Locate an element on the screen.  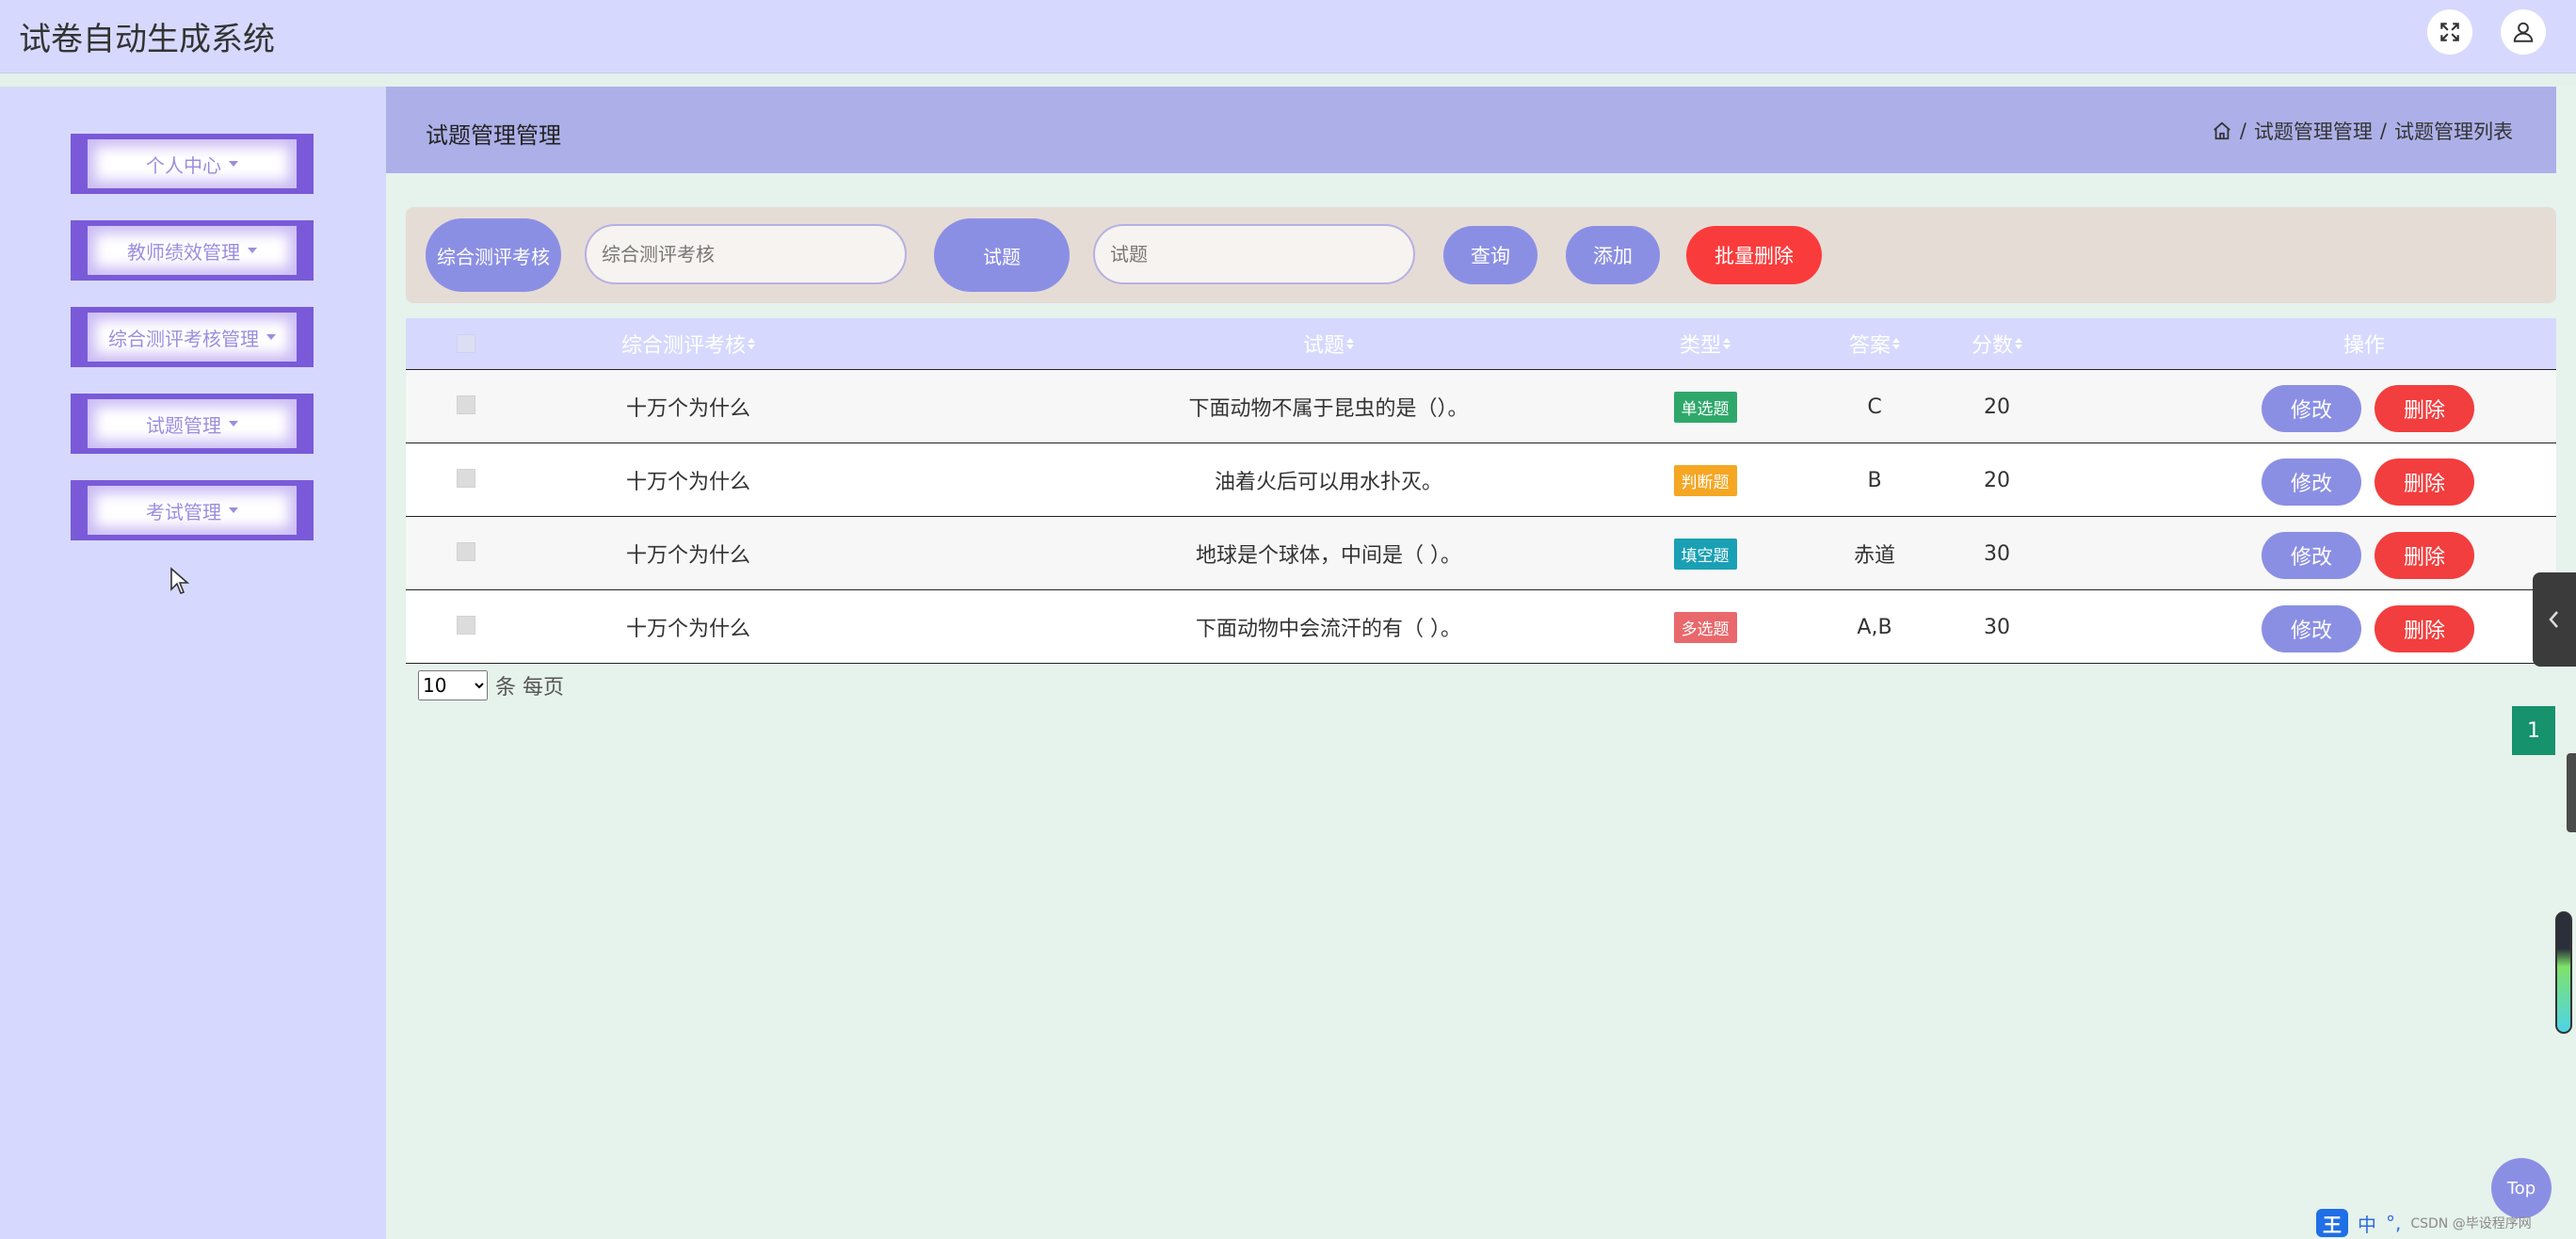
page-size-suffix: 条 每页 is located at coordinates (529, 688).